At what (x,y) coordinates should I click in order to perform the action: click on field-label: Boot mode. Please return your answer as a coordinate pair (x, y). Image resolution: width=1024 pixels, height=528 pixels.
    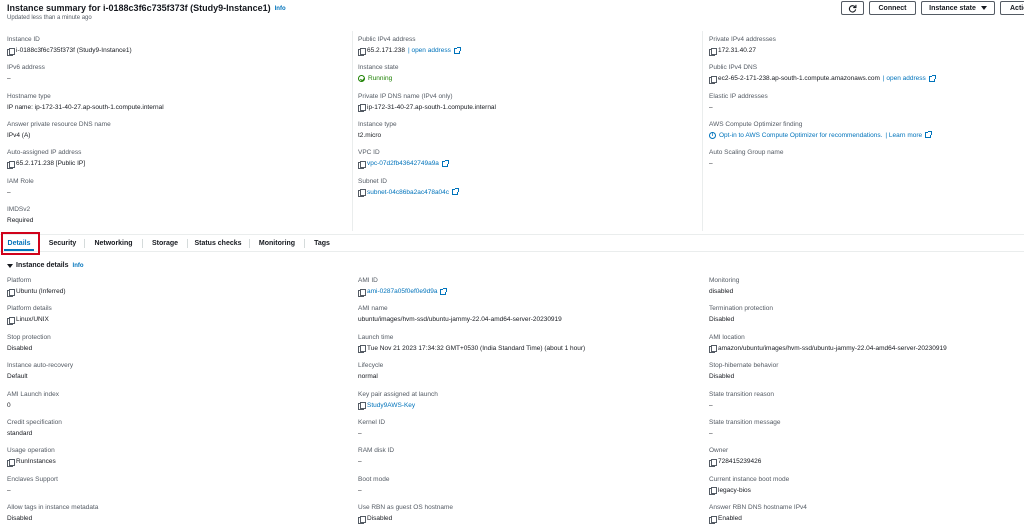
    Looking at the image, I should click on (374, 479).